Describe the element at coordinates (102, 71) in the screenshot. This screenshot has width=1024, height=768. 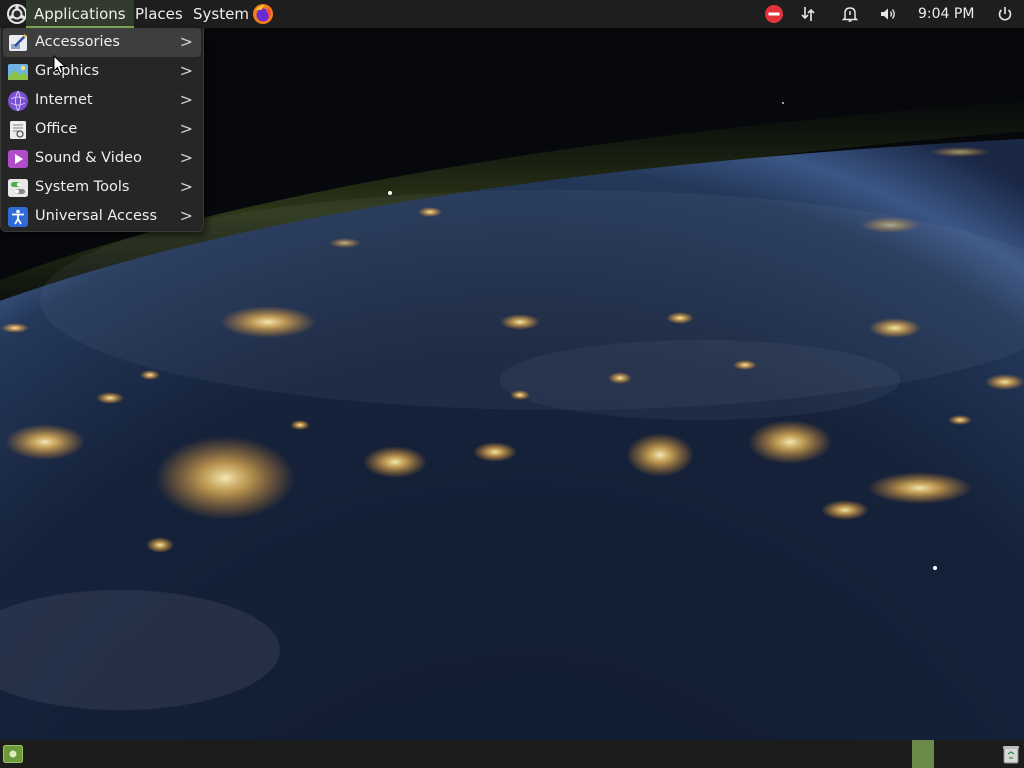
I see `menu-item-graphics: Graphics >` at that location.